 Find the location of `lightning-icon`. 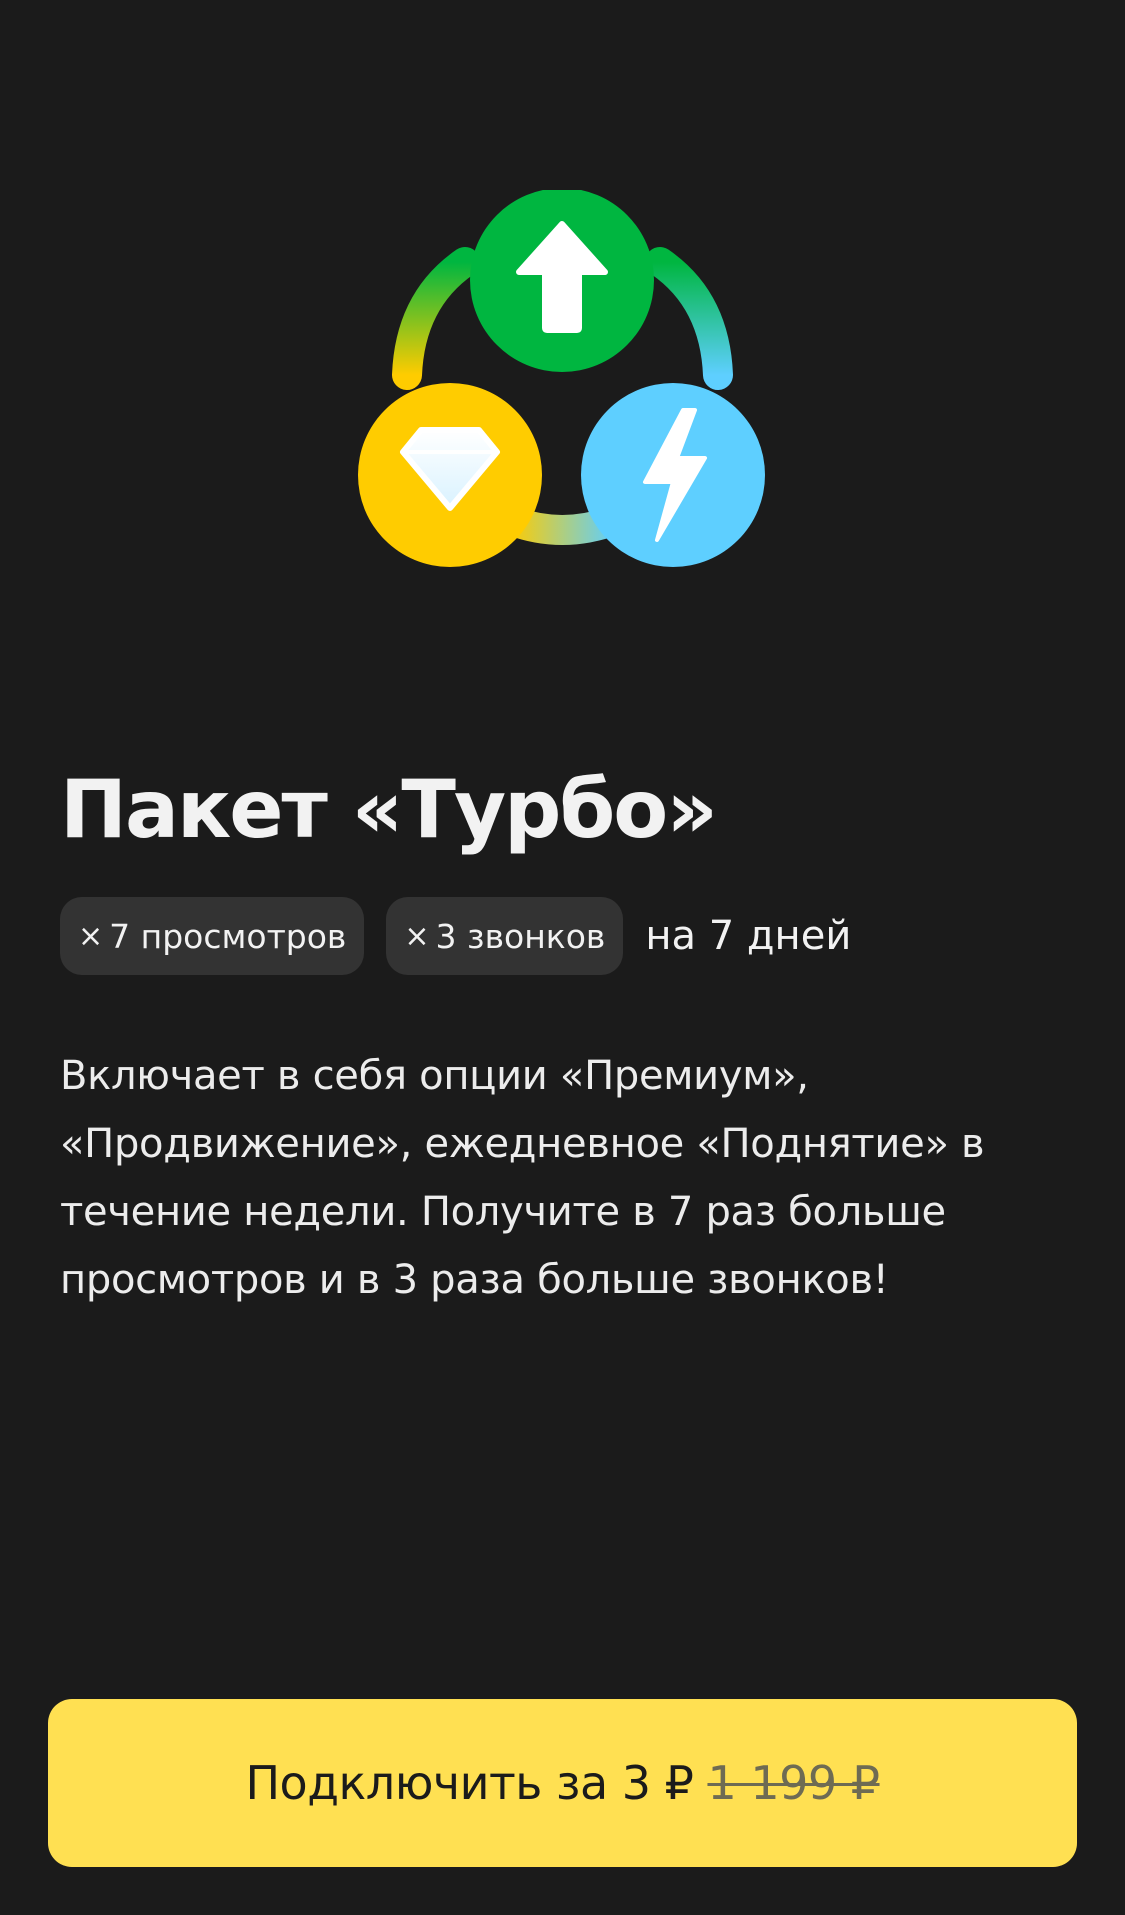

lightning-icon is located at coordinates (673, 475).